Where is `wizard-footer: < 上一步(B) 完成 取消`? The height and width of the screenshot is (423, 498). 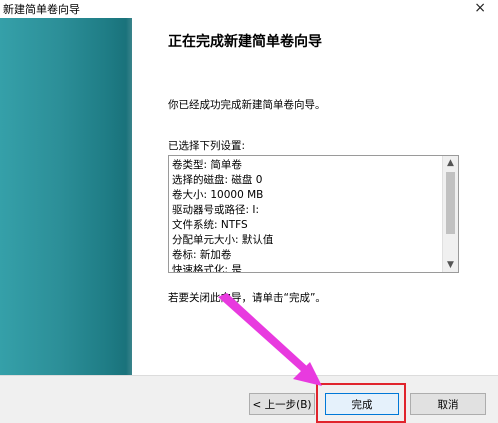
wizard-footer: < 上一步(B) 完成 取消 is located at coordinates (249, 399).